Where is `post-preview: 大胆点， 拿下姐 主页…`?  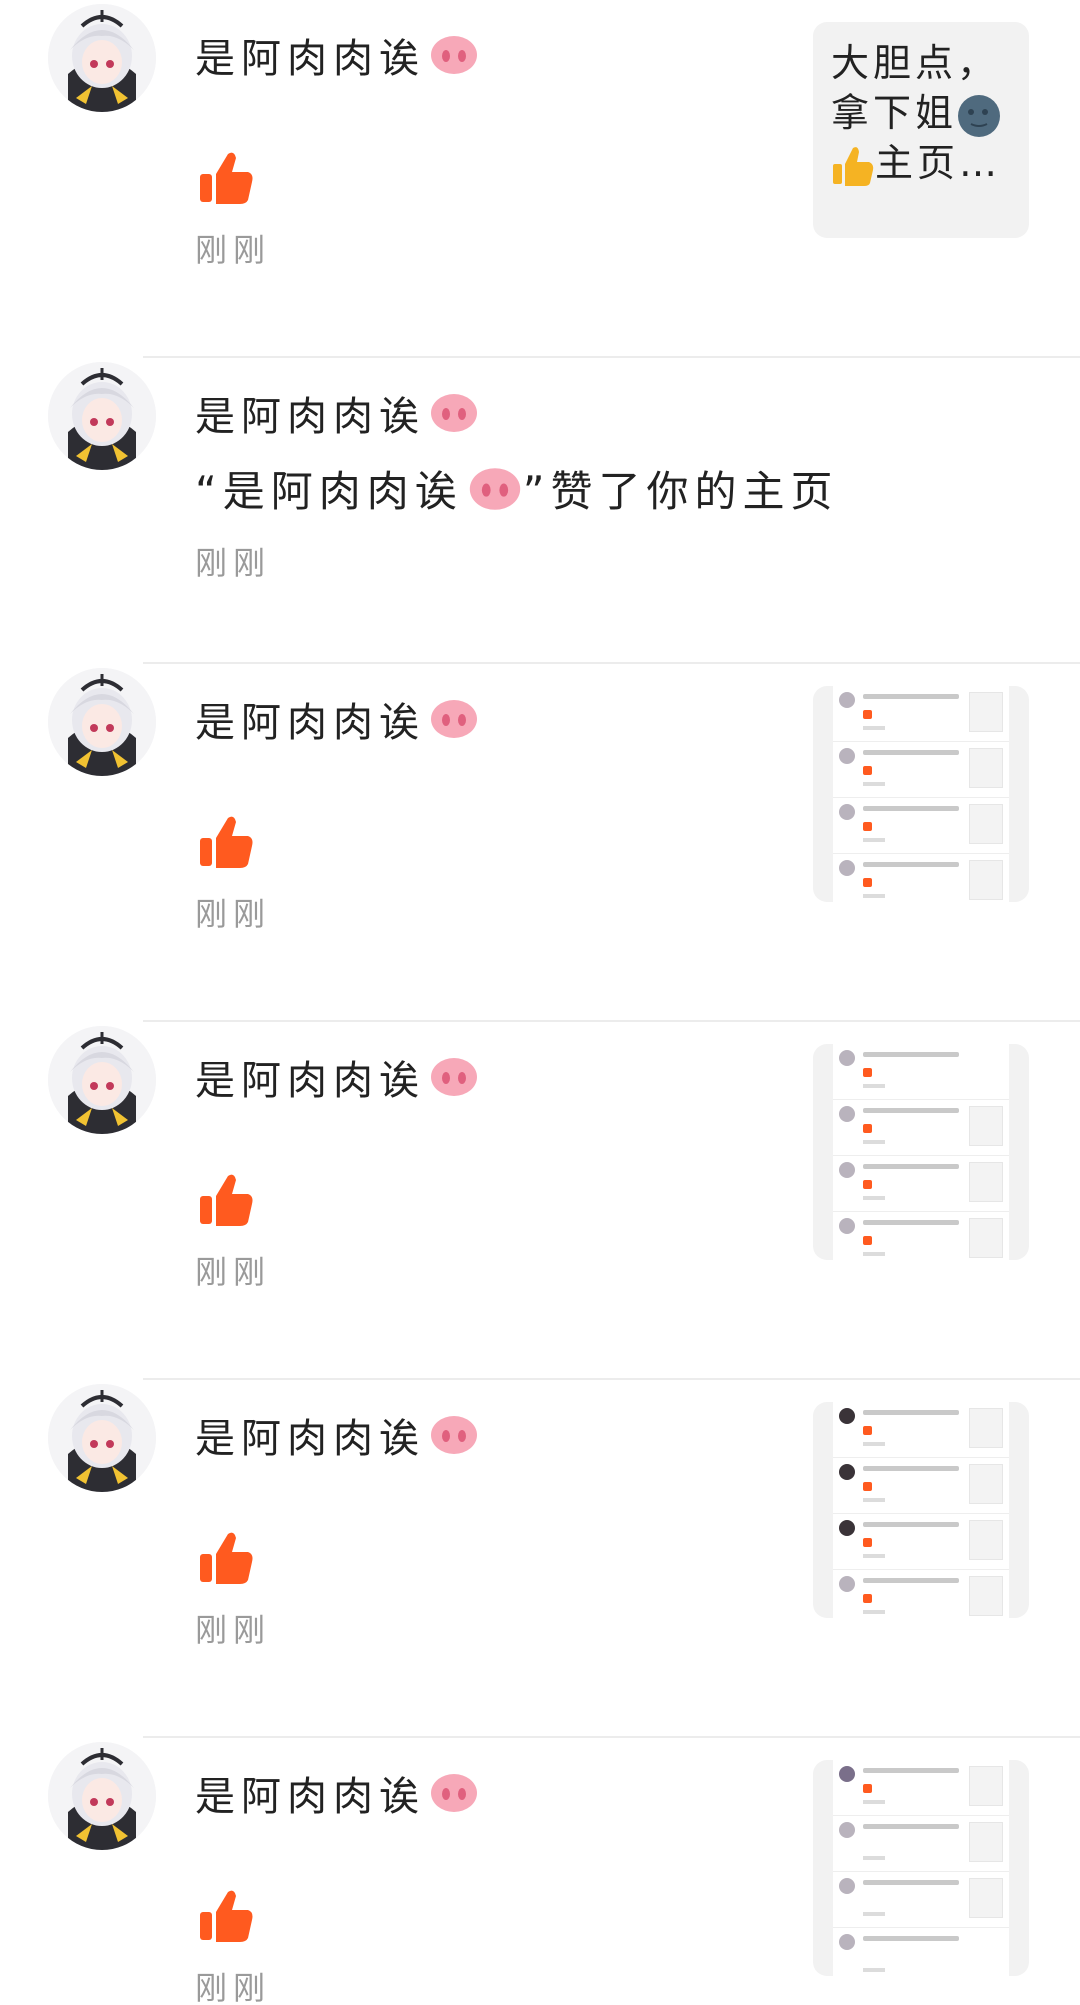
post-preview: 大胆点， 拿下姐 主页… is located at coordinates (921, 130).